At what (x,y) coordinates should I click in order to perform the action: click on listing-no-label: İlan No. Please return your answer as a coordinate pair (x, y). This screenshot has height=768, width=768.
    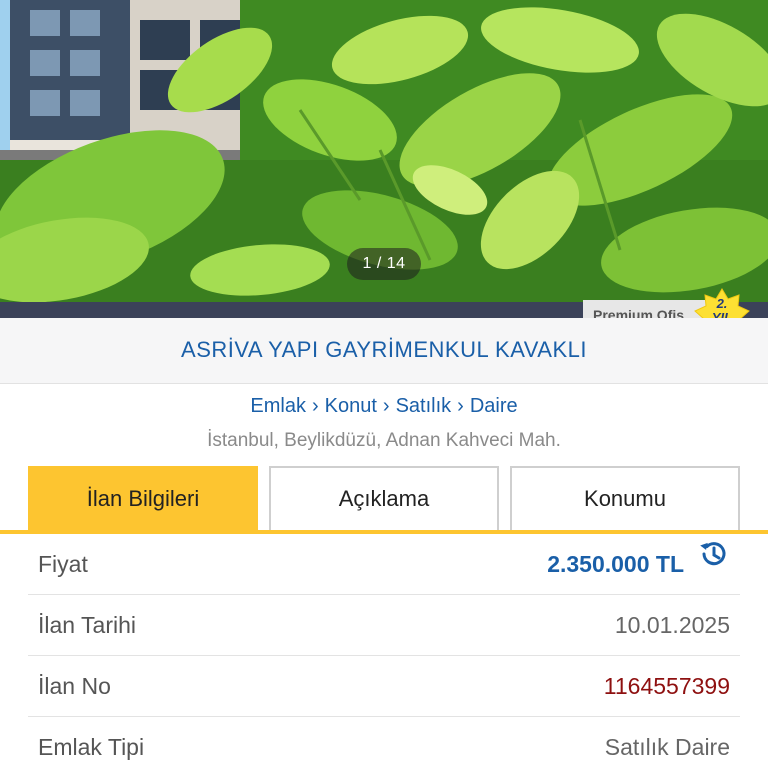
    Looking at the image, I should click on (74, 686).